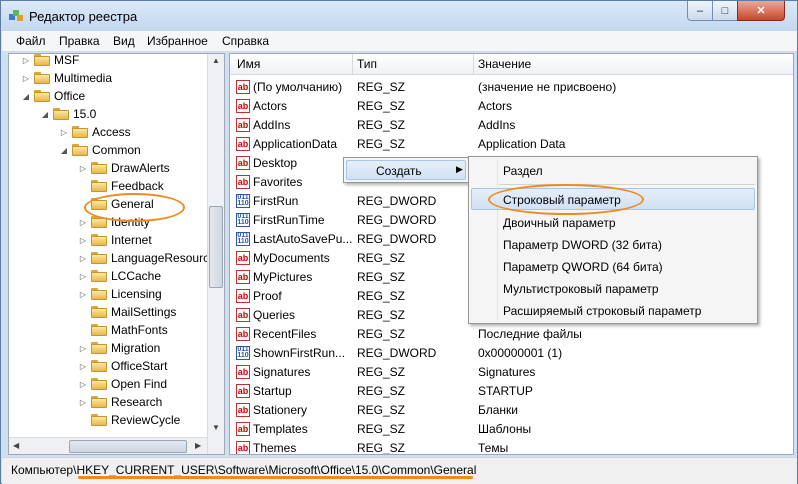 This screenshot has width=798, height=484. What do you see at coordinates (275, 477) in the screenshot?
I see `path-underline` at bounding box center [275, 477].